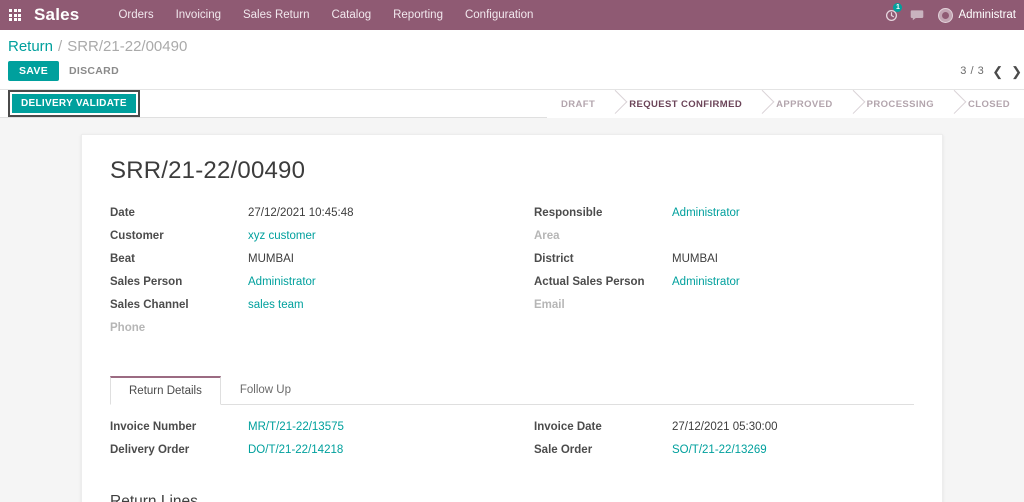  I want to click on field-label-invoice-number: Invoice Number, so click(153, 427).